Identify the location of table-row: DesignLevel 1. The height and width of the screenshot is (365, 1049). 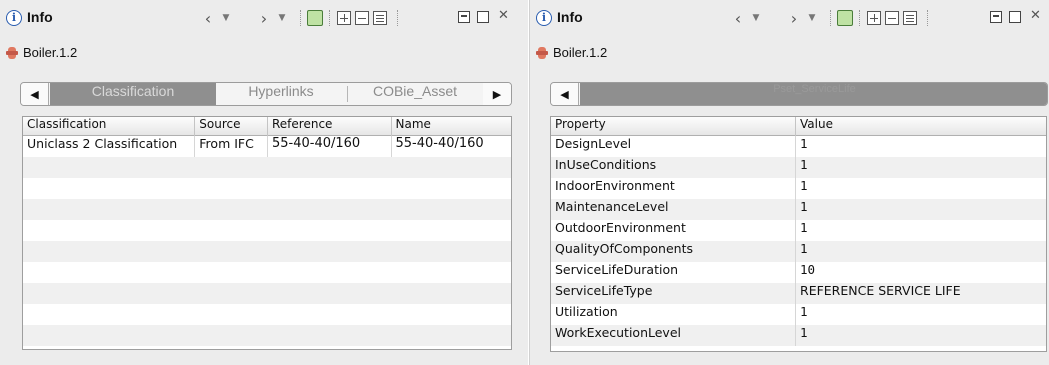
(798, 146).